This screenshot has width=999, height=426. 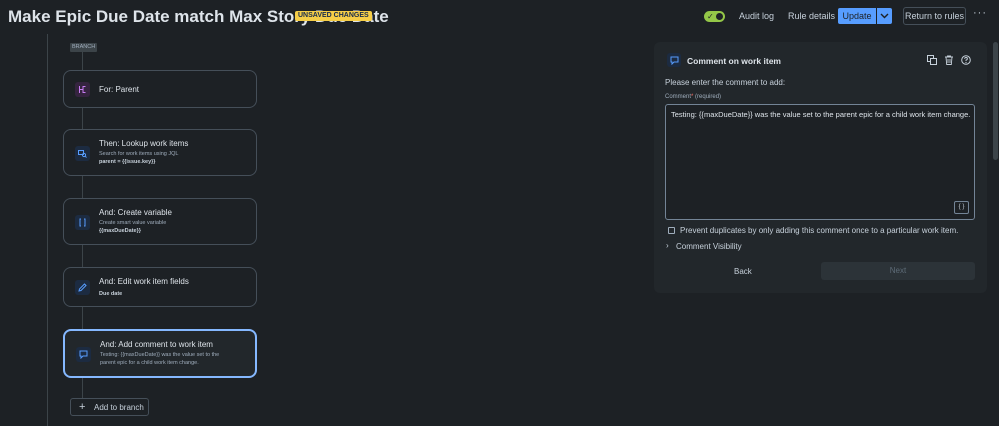 What do you see at coordinates (133, 223) in the screenshot?
I see `card-description: Create smart value variable` at bounding box center [133, 223].